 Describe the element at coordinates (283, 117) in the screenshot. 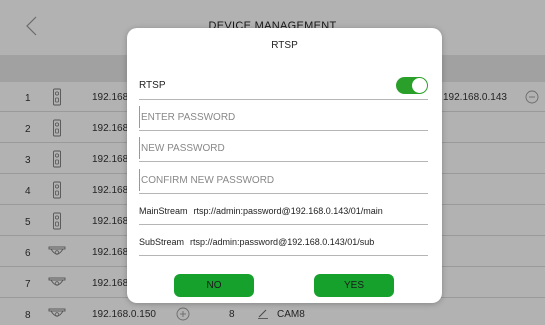

I see `enter-password-field` at that location.